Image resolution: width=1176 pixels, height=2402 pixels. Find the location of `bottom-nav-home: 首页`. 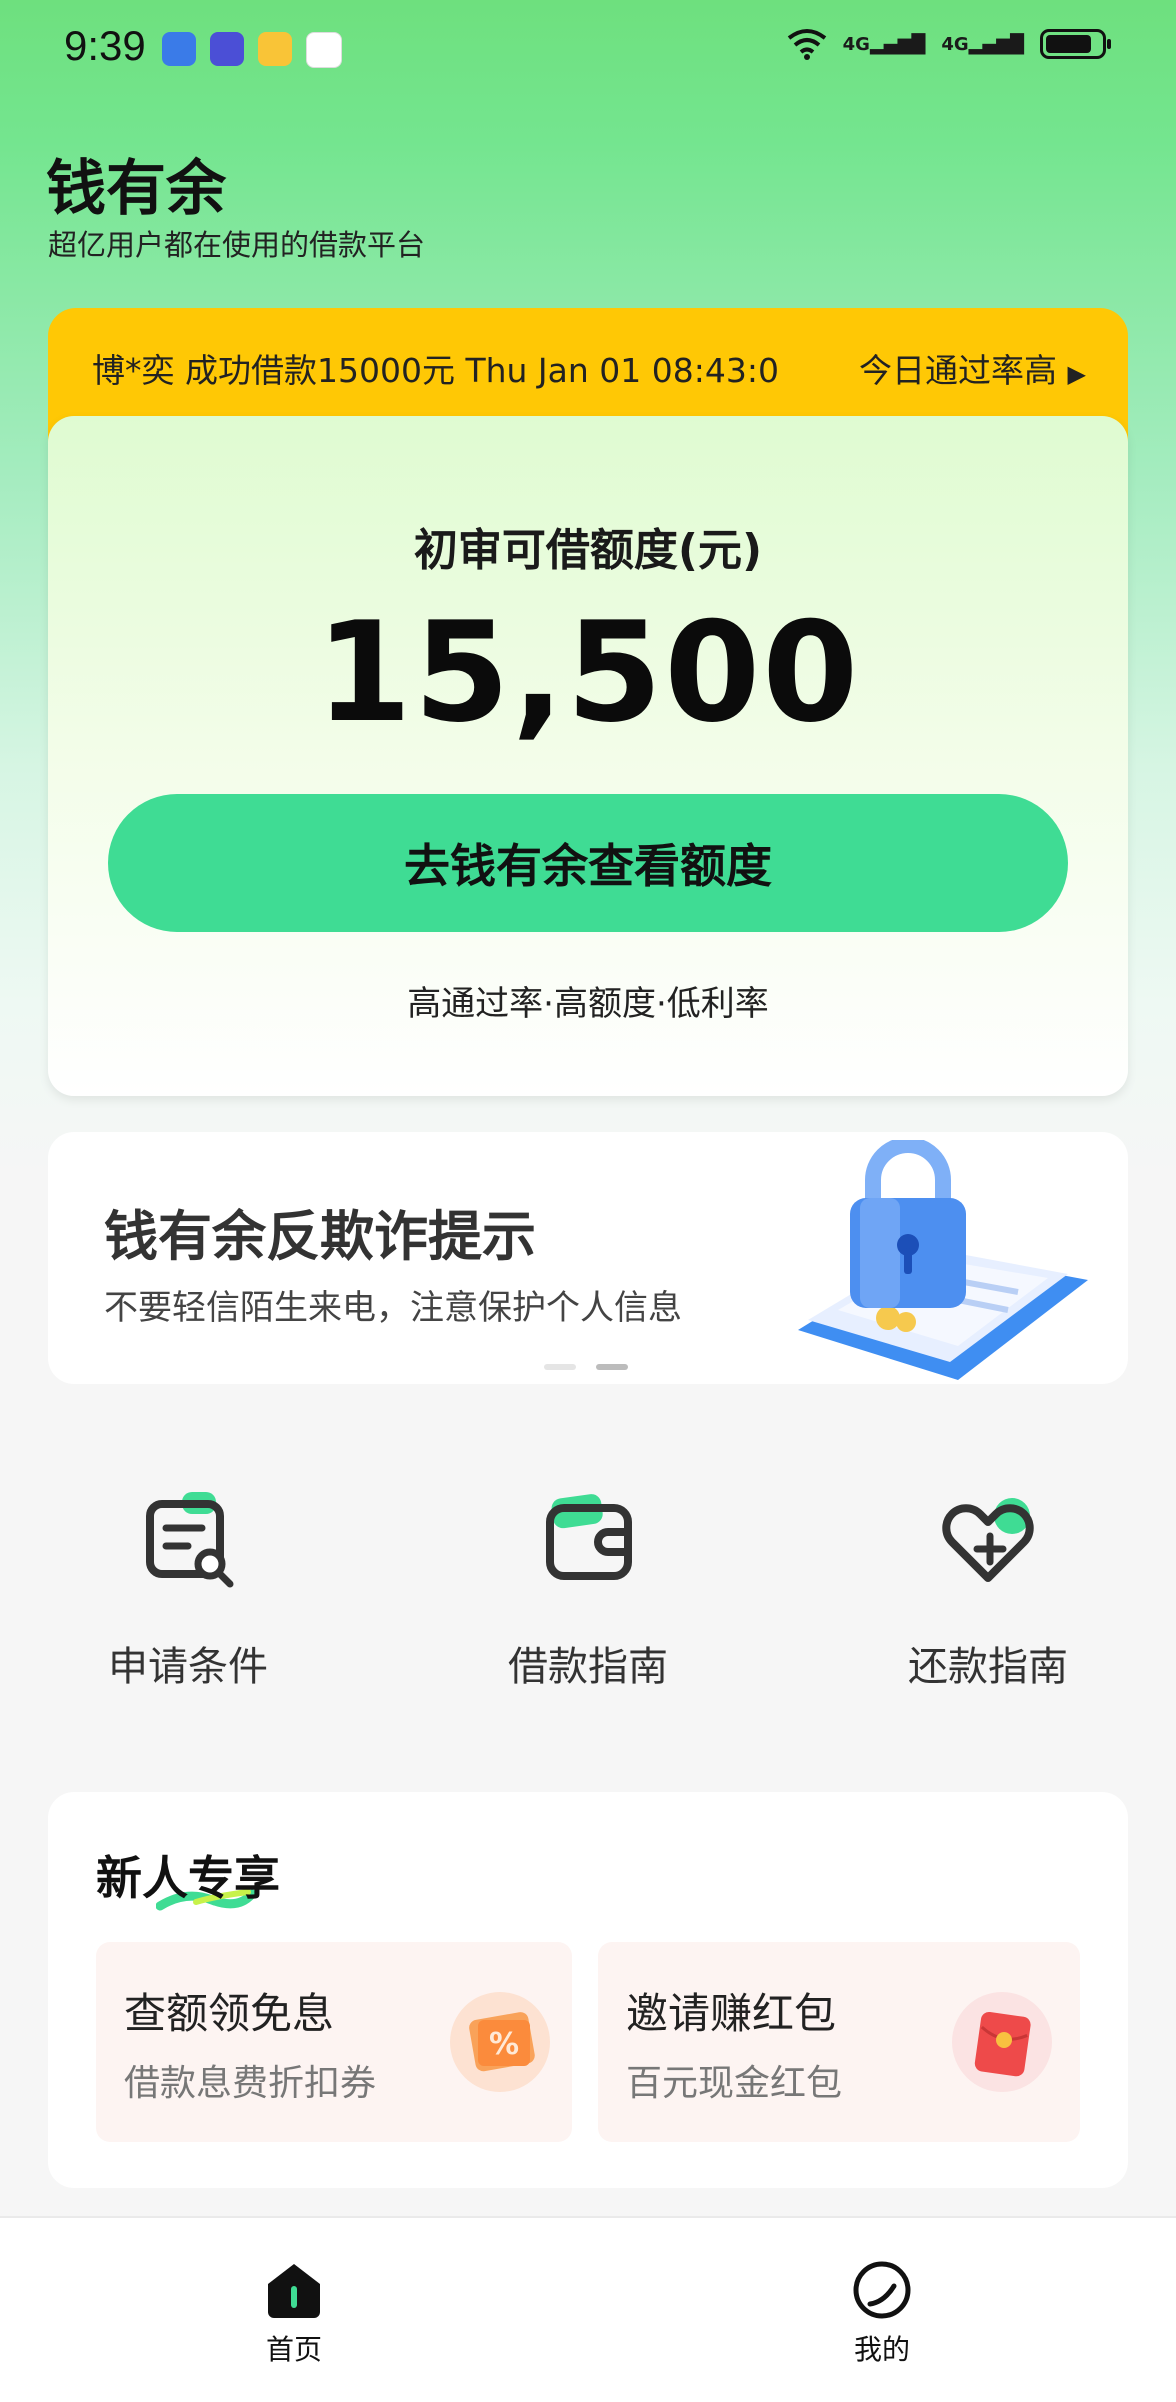

bottom-nav-home: 首页 is located at coordinates (294, 2313).